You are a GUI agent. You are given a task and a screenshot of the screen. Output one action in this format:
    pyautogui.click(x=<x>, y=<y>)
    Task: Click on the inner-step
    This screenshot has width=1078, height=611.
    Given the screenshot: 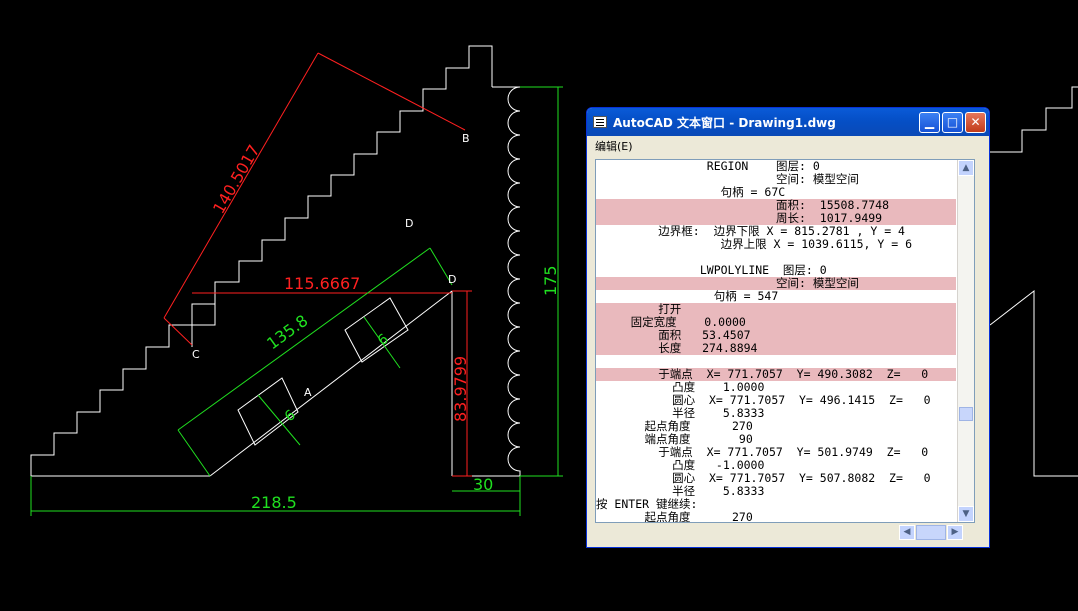 What is the action you would take?
    pyautogui.click(x=203, y=325)
    